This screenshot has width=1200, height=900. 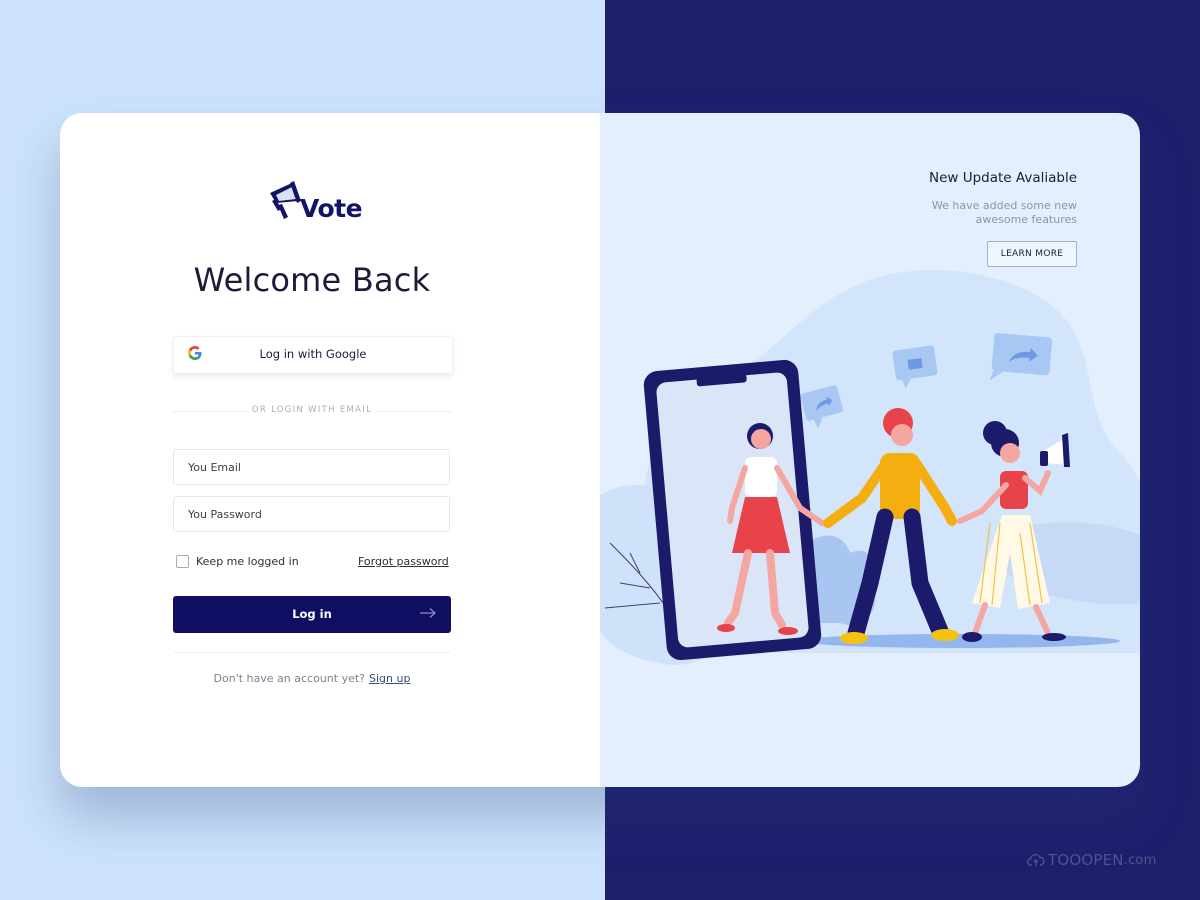 I want to click on keep-logged-in-label: Keep me logged in, so click(x=247, y=561).